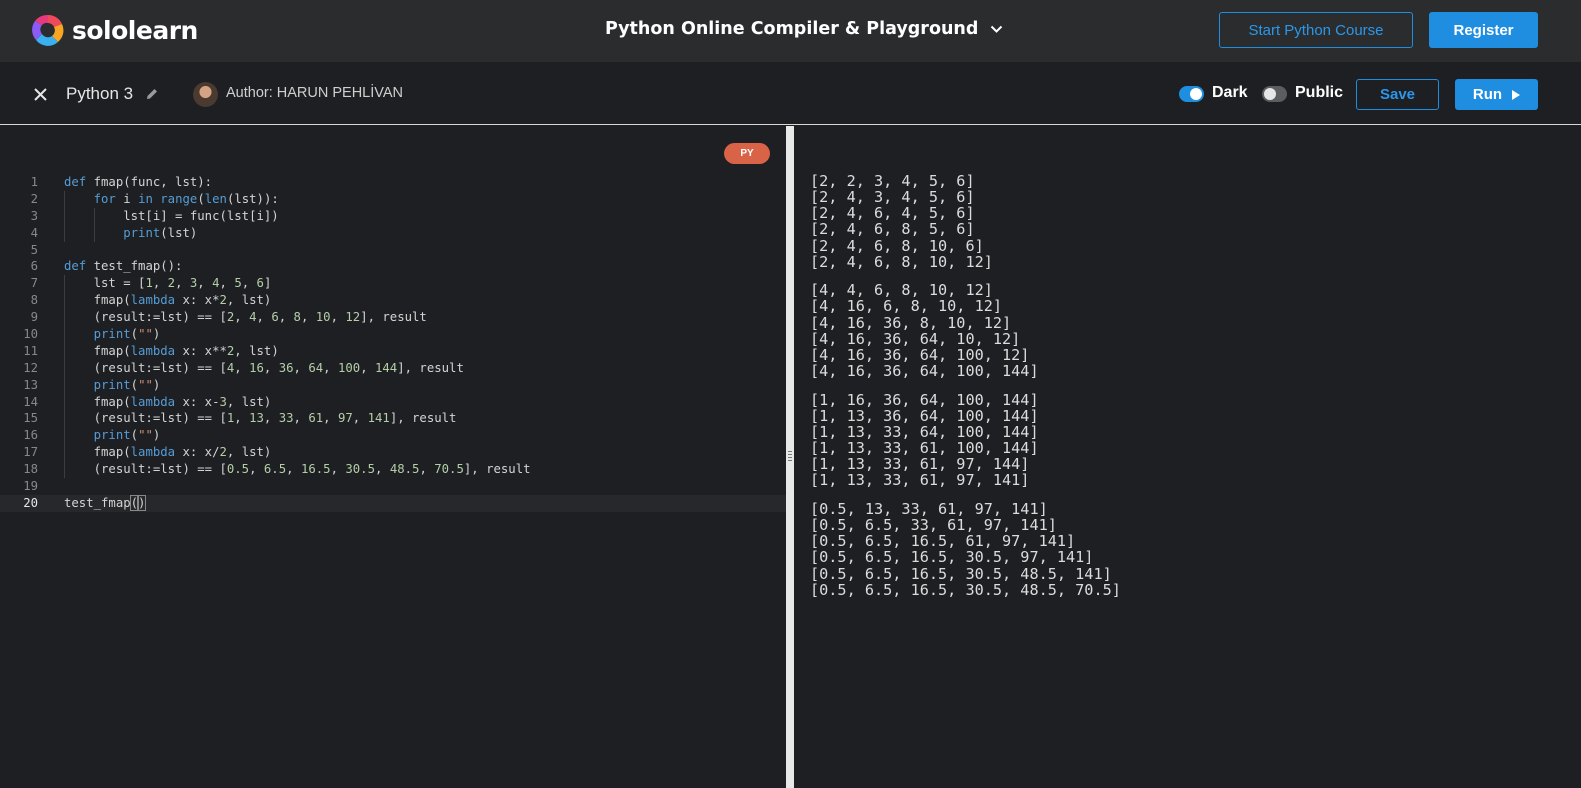  I want to click on code-line: 20 test_fmap(), so click(393, 503).